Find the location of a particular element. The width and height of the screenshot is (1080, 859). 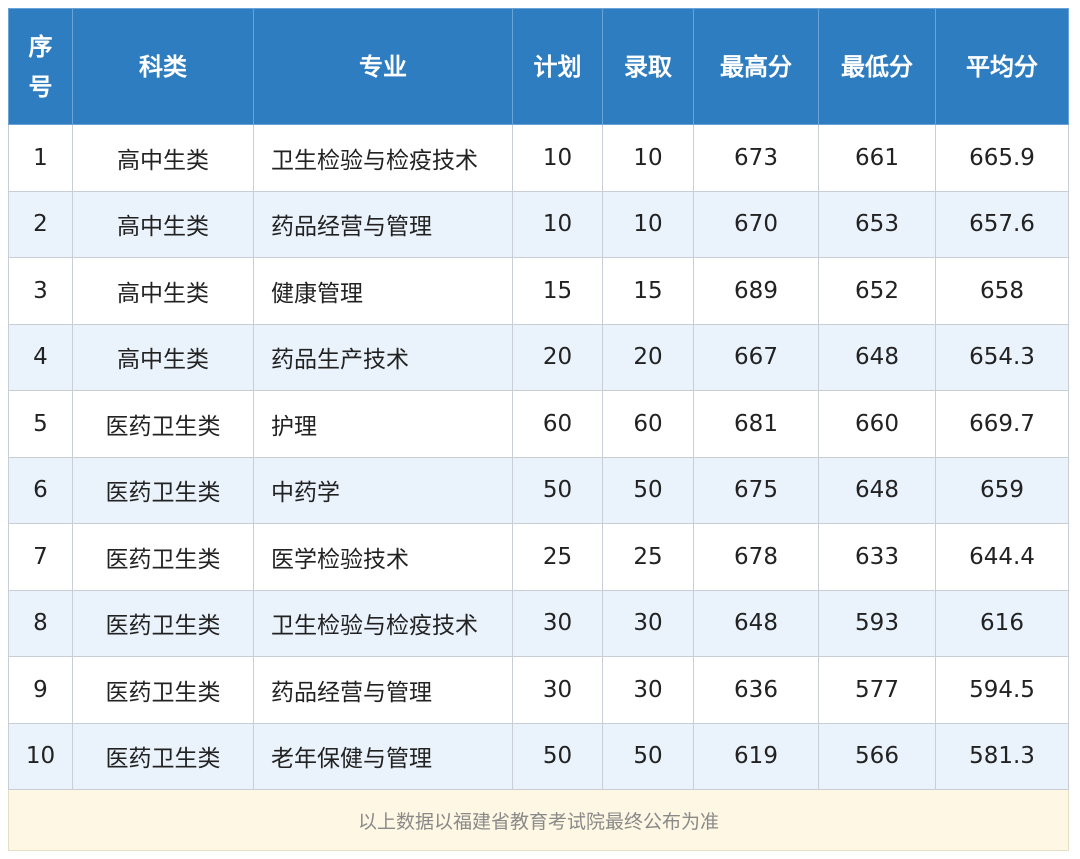

cell-plan: 60 is located at coordinates (557, 424).